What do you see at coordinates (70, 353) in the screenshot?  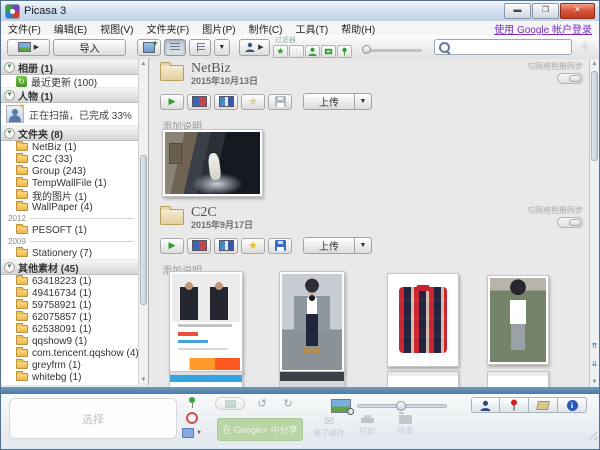 I see `sidebar-folder-qqshow: com.tencent.qqshow (4)` at bounding box center [70, 353].